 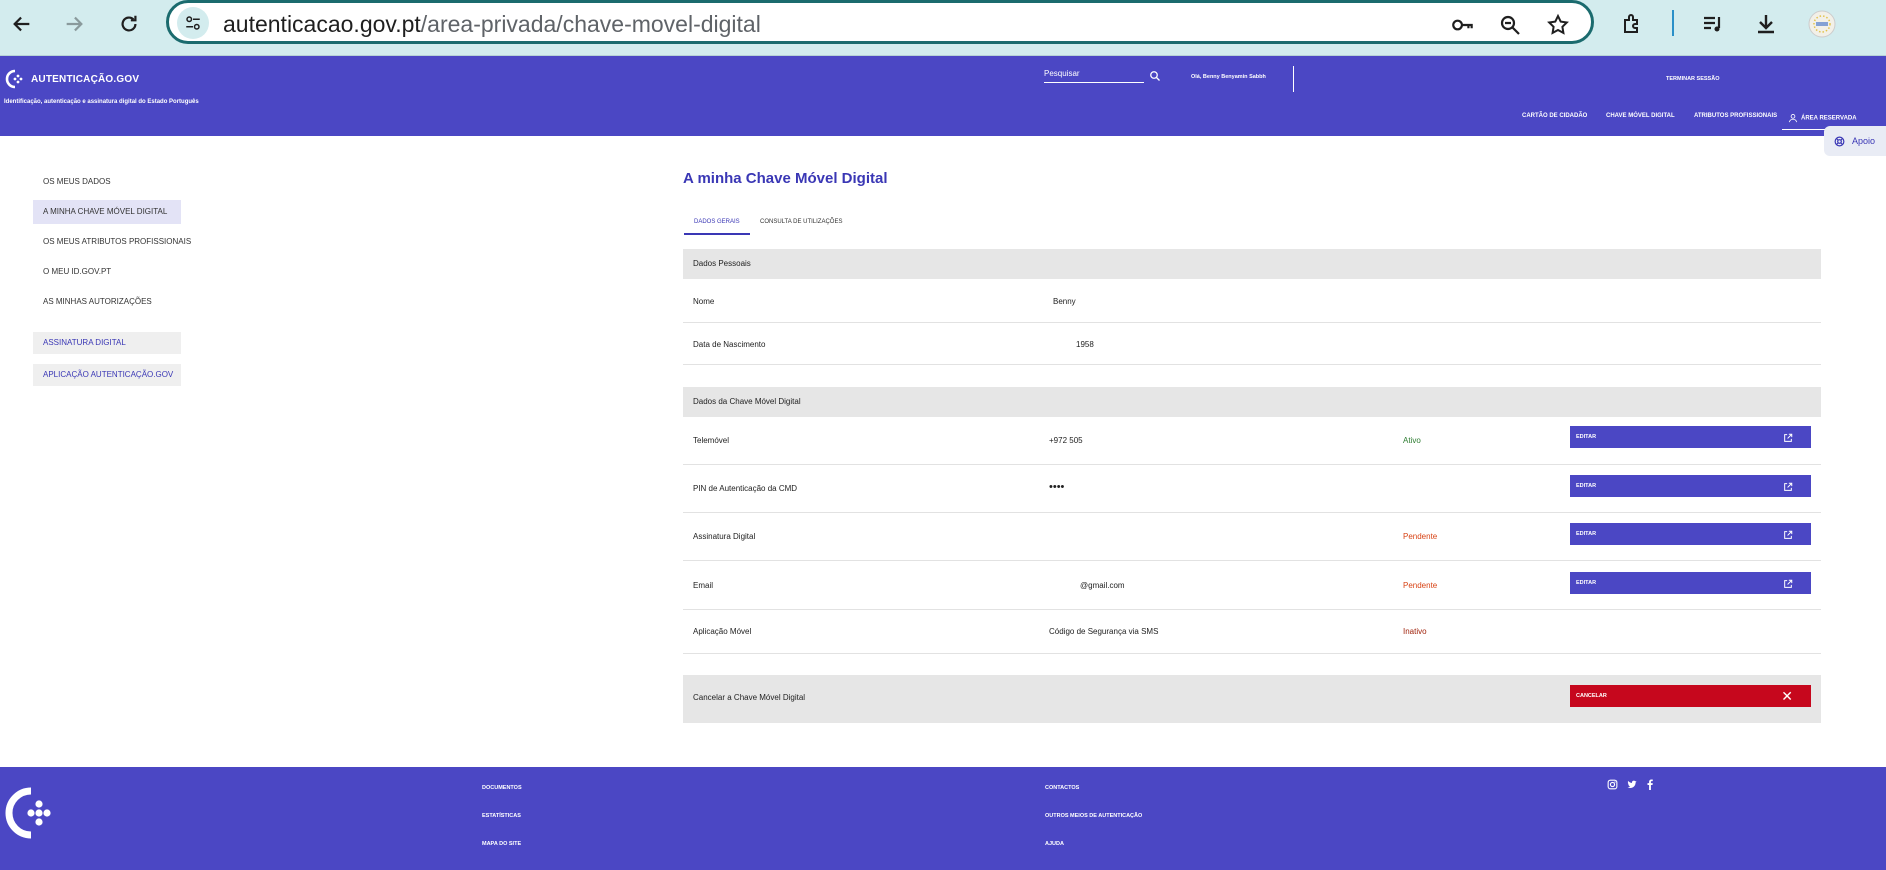 What do you see at coordinates (717, 227) in the screenshot?
I see `tab-dados-gerais: DADOS GERAIS` at bounding box center [717, 227].